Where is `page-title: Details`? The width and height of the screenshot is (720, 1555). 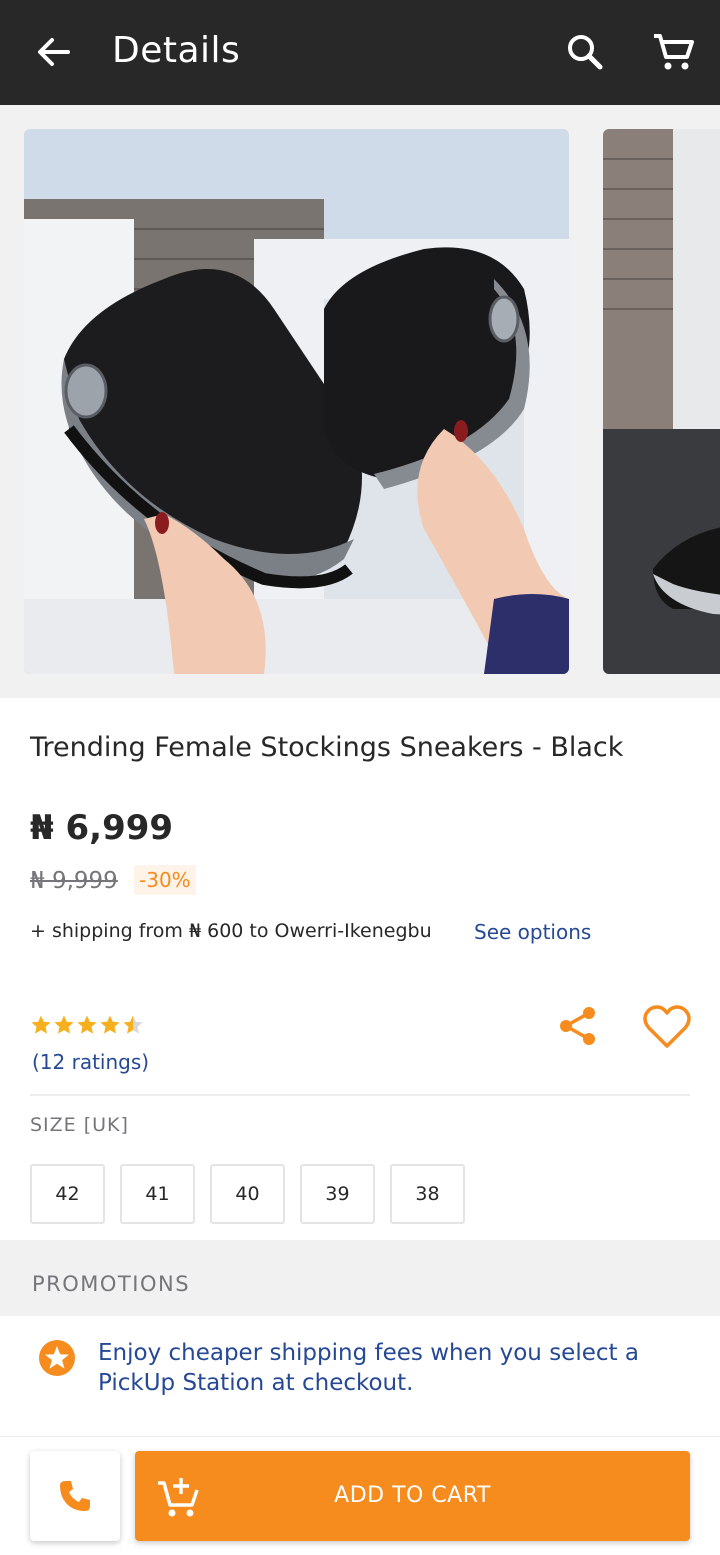 page-title: Details is located at coordinates (176, 50).